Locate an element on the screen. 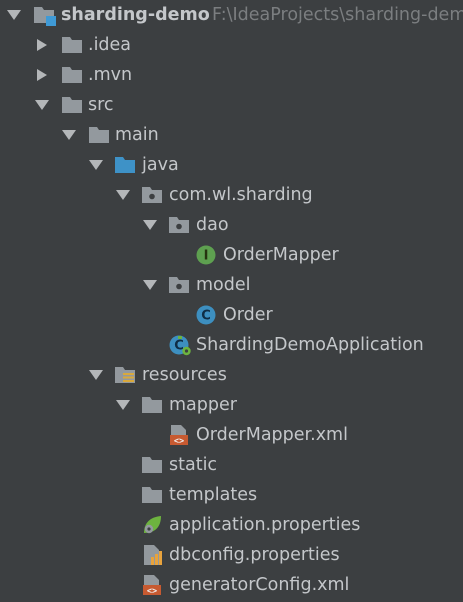  project-name: sharding-demo is located at coordinates (135, 15).